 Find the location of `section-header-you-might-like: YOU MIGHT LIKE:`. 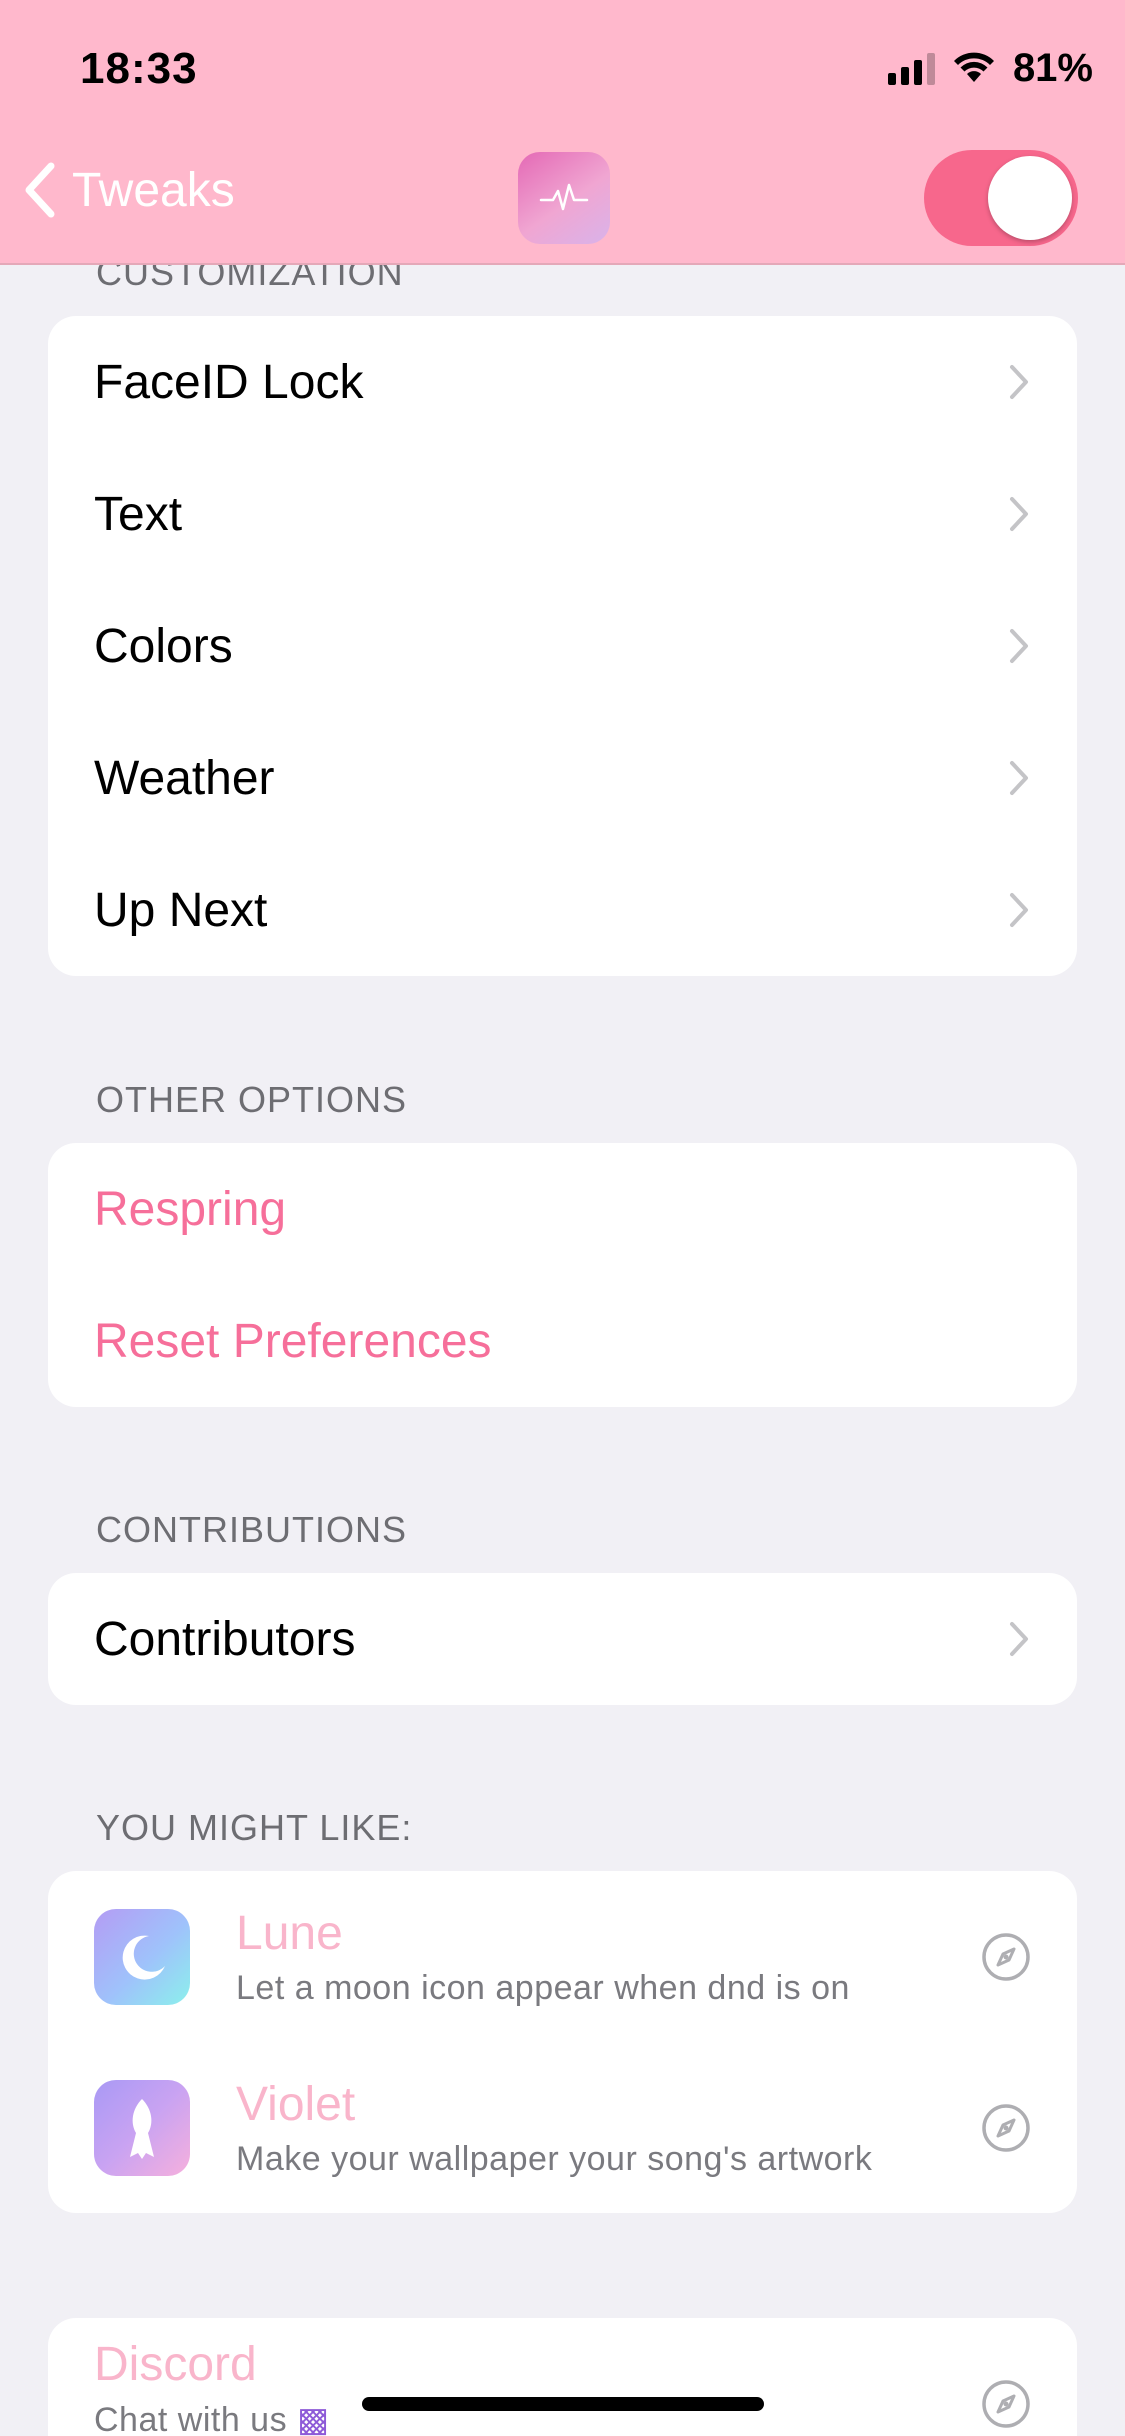

section-header-you-might-like: YOU MIGHT LIKE: is located at coordinates (254, 1827).